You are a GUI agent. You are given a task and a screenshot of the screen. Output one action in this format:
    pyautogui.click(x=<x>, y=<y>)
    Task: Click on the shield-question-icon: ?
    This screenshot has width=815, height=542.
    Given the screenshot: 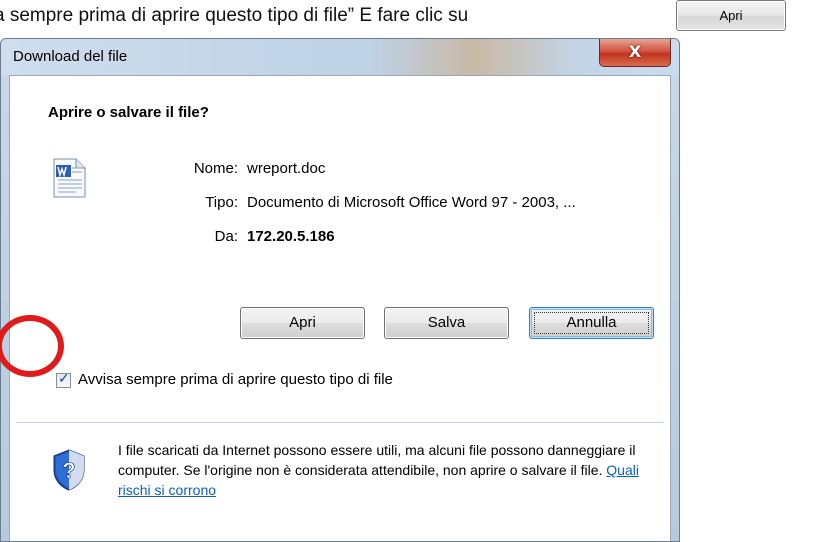 What is the action you would take?
    pyautogui.click(x=69, y=470)
    